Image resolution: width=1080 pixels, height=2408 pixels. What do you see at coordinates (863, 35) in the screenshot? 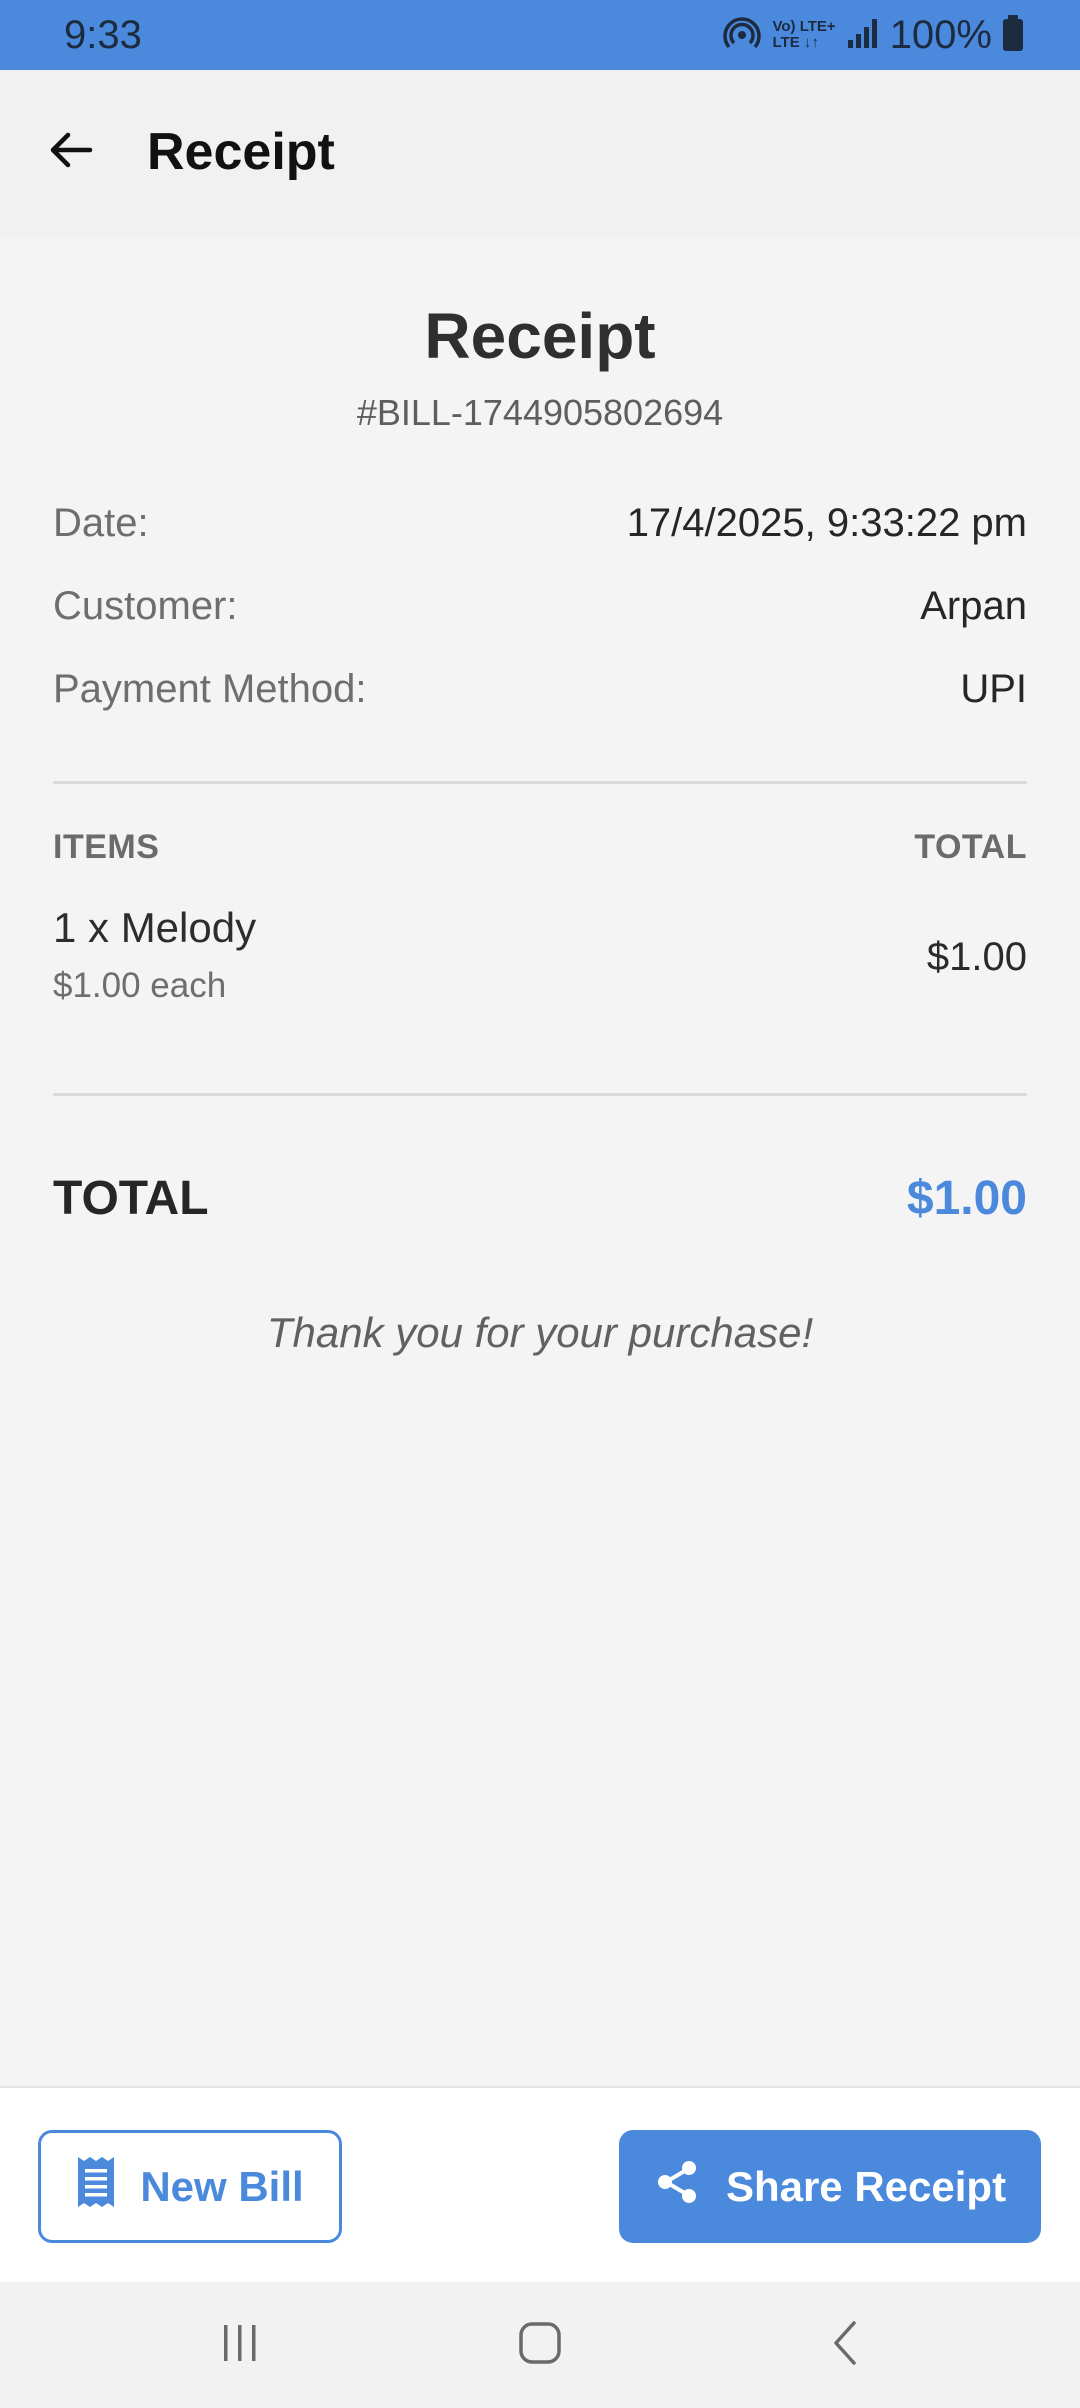
I see `signal-icon` at bounding box center [863, 35].